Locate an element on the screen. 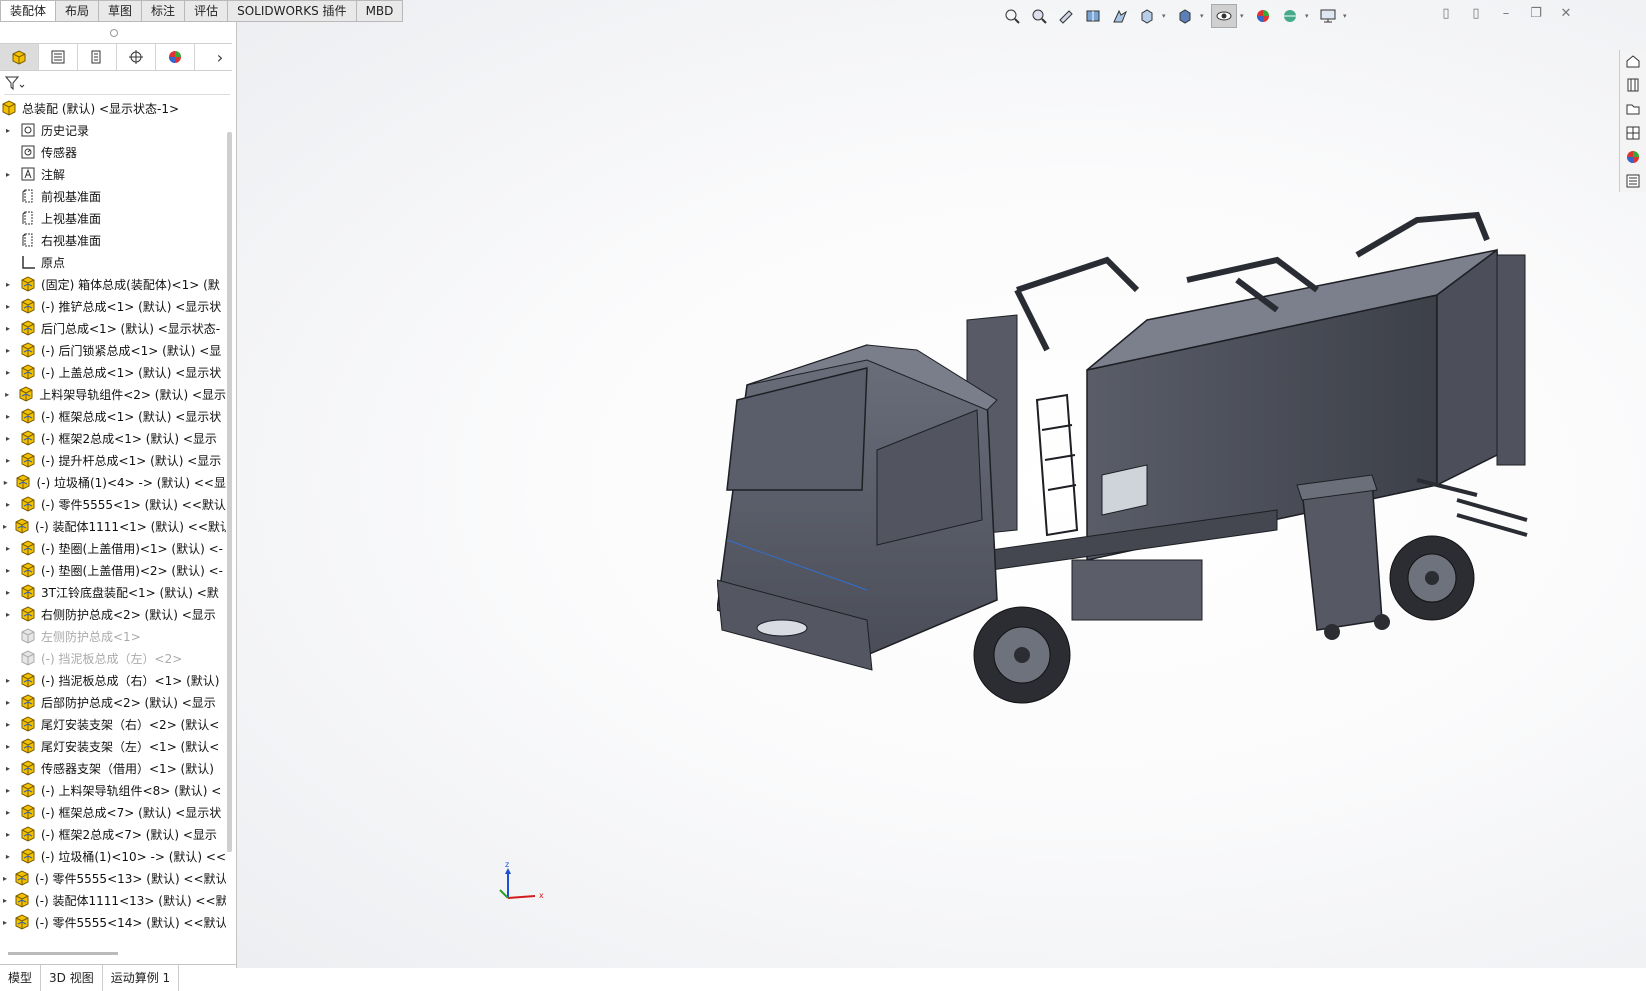  tree-filter is located at coordinates (117, 84).